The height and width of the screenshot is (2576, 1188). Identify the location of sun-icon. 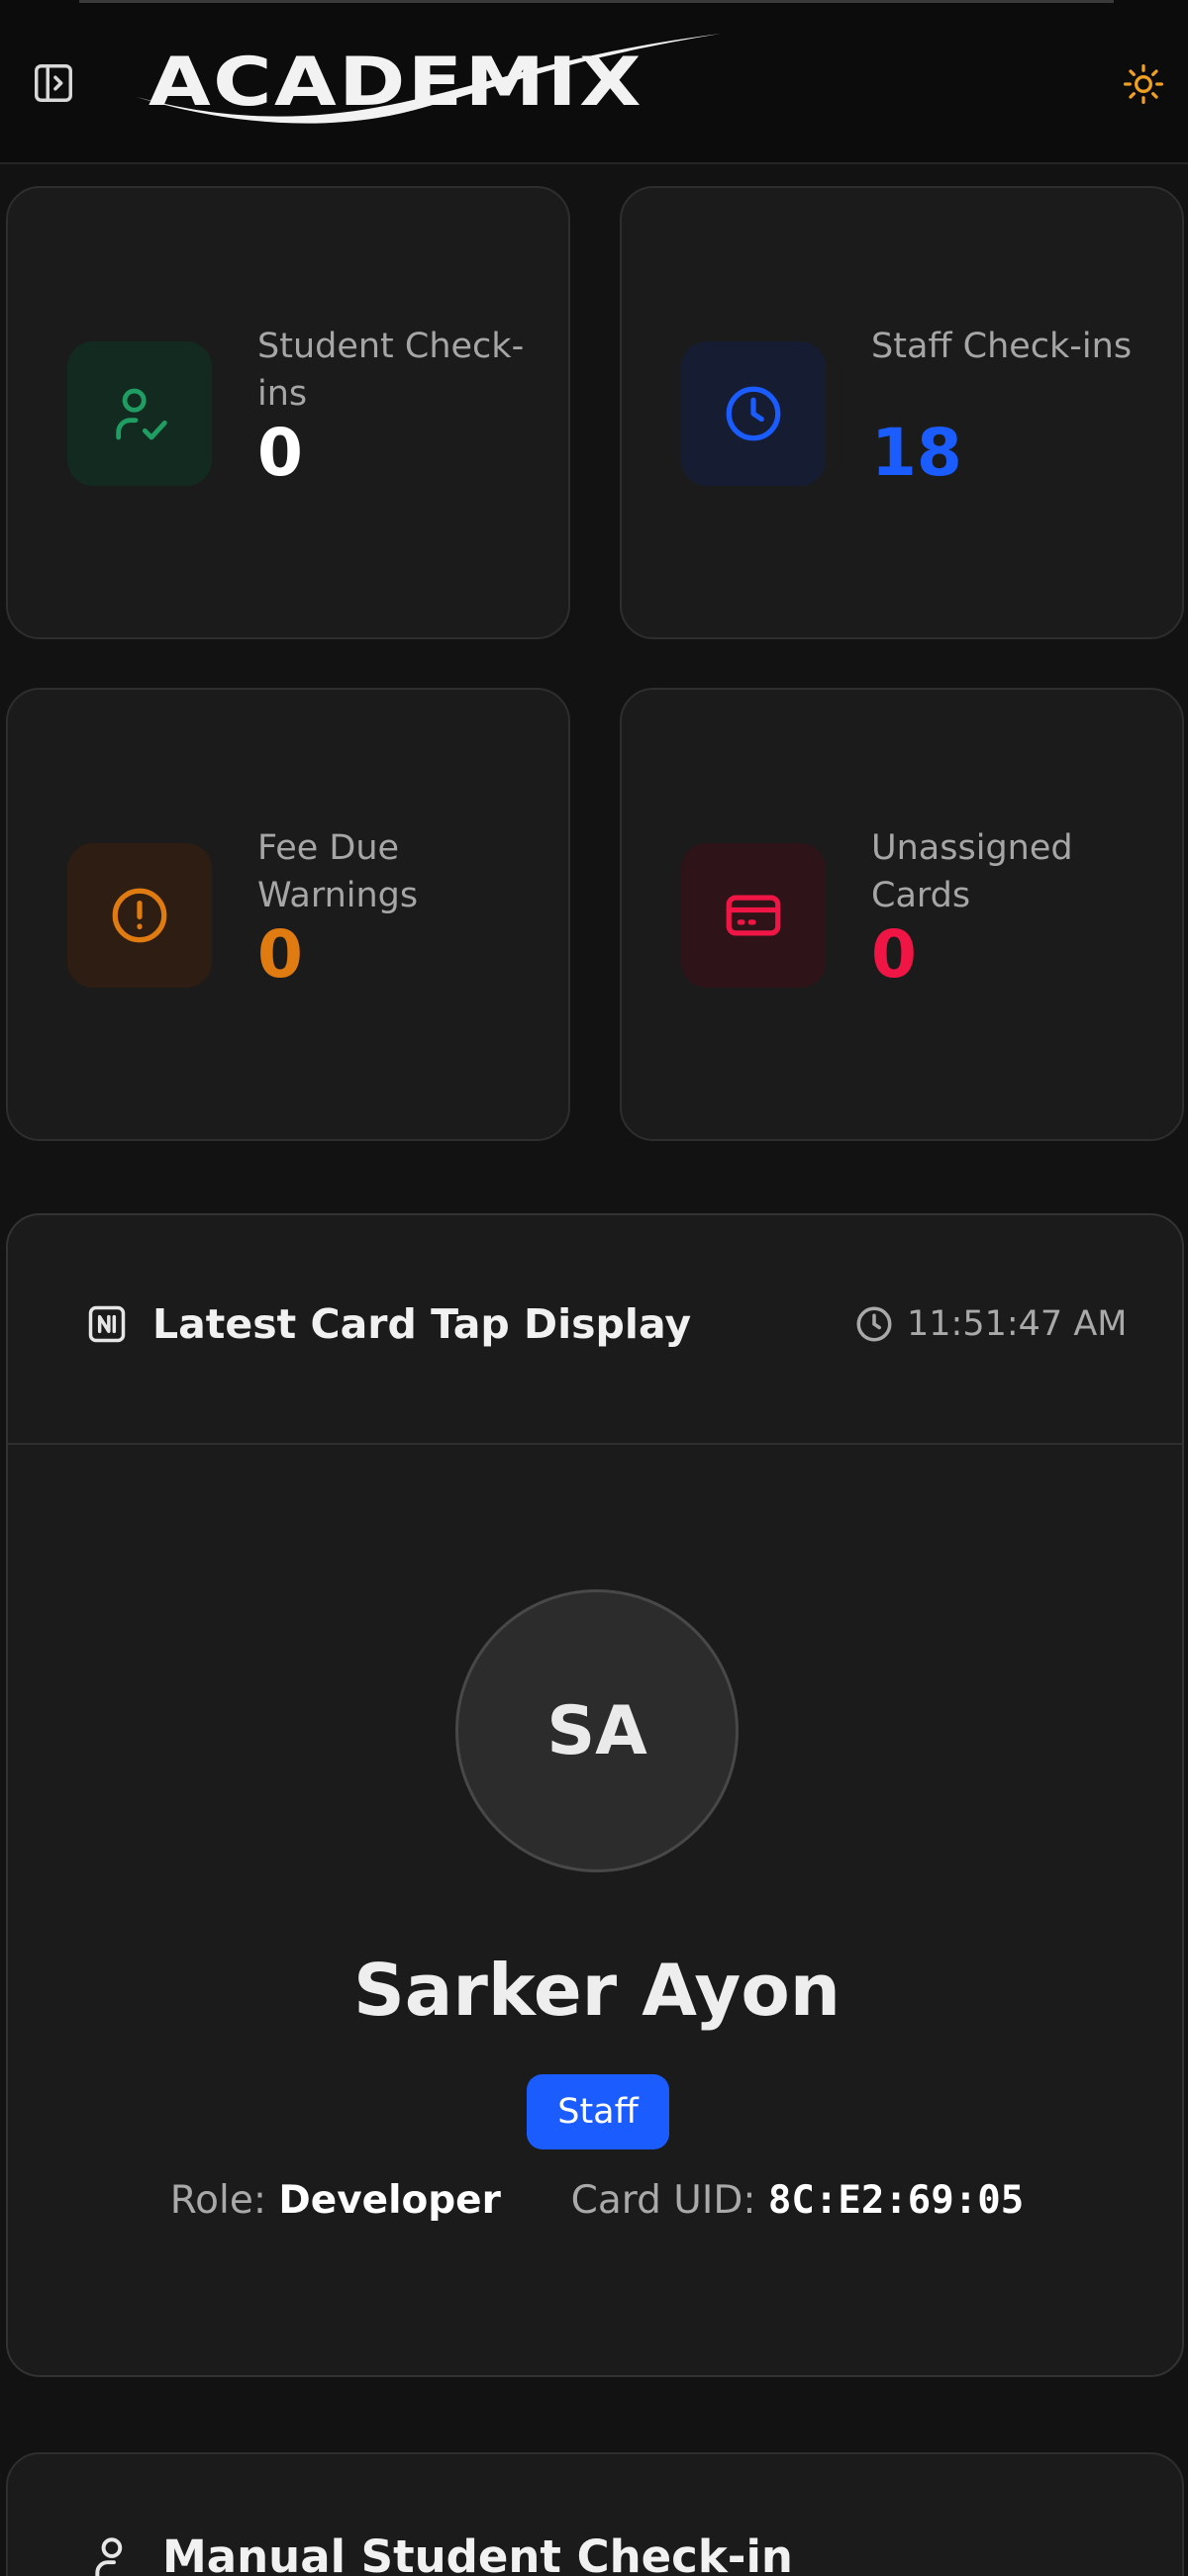
(1143, 84).